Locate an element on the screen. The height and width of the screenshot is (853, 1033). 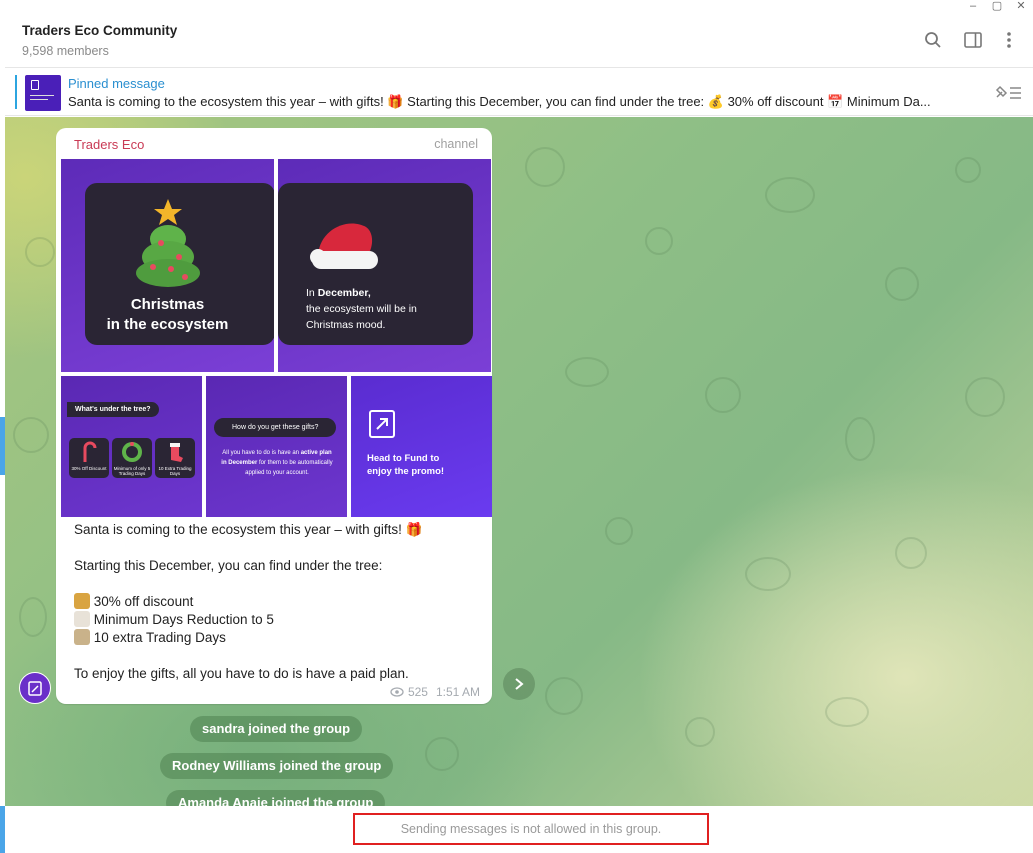
hourglass-icon is located at coordinates (82, 637).